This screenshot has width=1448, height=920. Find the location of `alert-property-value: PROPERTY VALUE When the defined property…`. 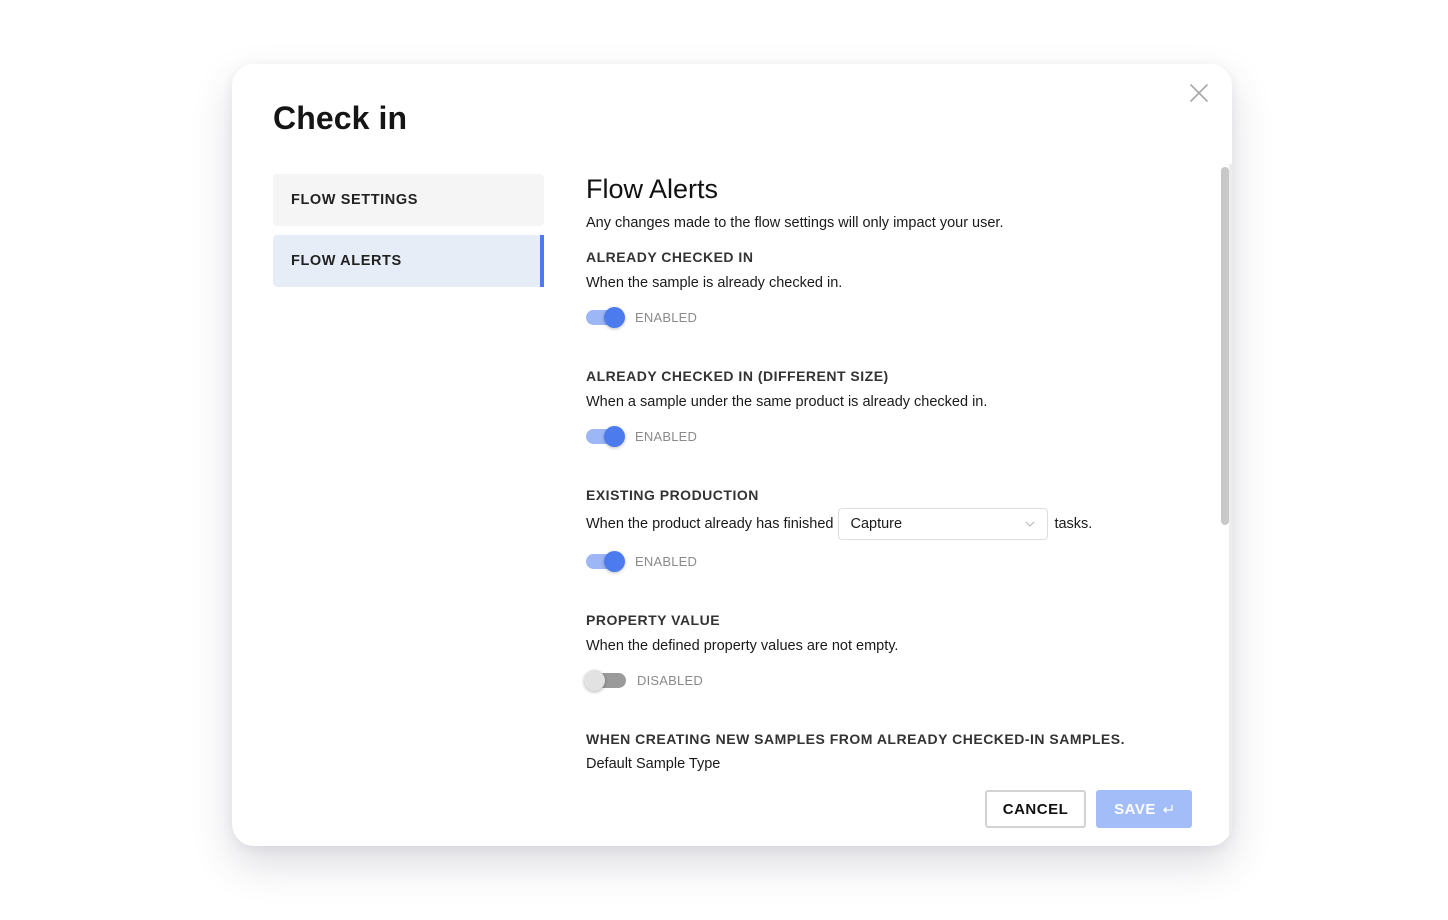

alert-property-value: PROPERTY VALUE When the defined property… is located at coordinates (895, 651).